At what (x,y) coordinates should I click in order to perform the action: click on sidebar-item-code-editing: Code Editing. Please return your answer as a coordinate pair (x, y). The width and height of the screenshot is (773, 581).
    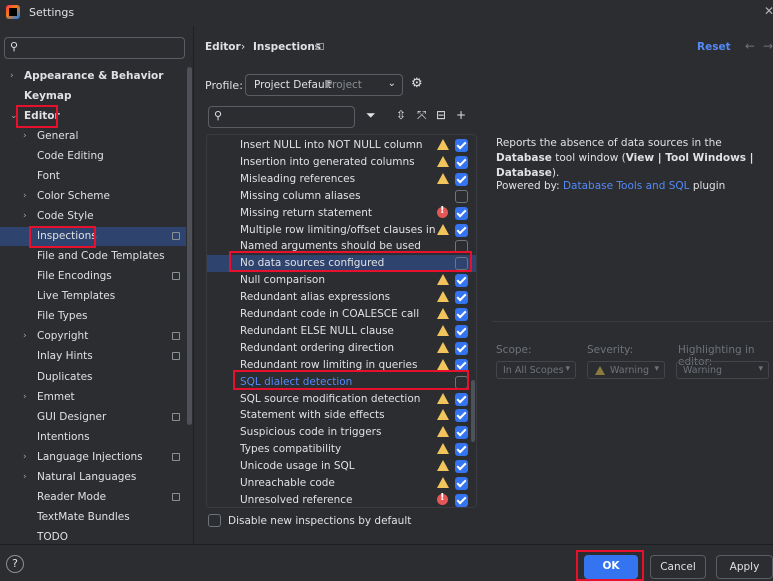
    Looking at the image, I should click on (93, 156).